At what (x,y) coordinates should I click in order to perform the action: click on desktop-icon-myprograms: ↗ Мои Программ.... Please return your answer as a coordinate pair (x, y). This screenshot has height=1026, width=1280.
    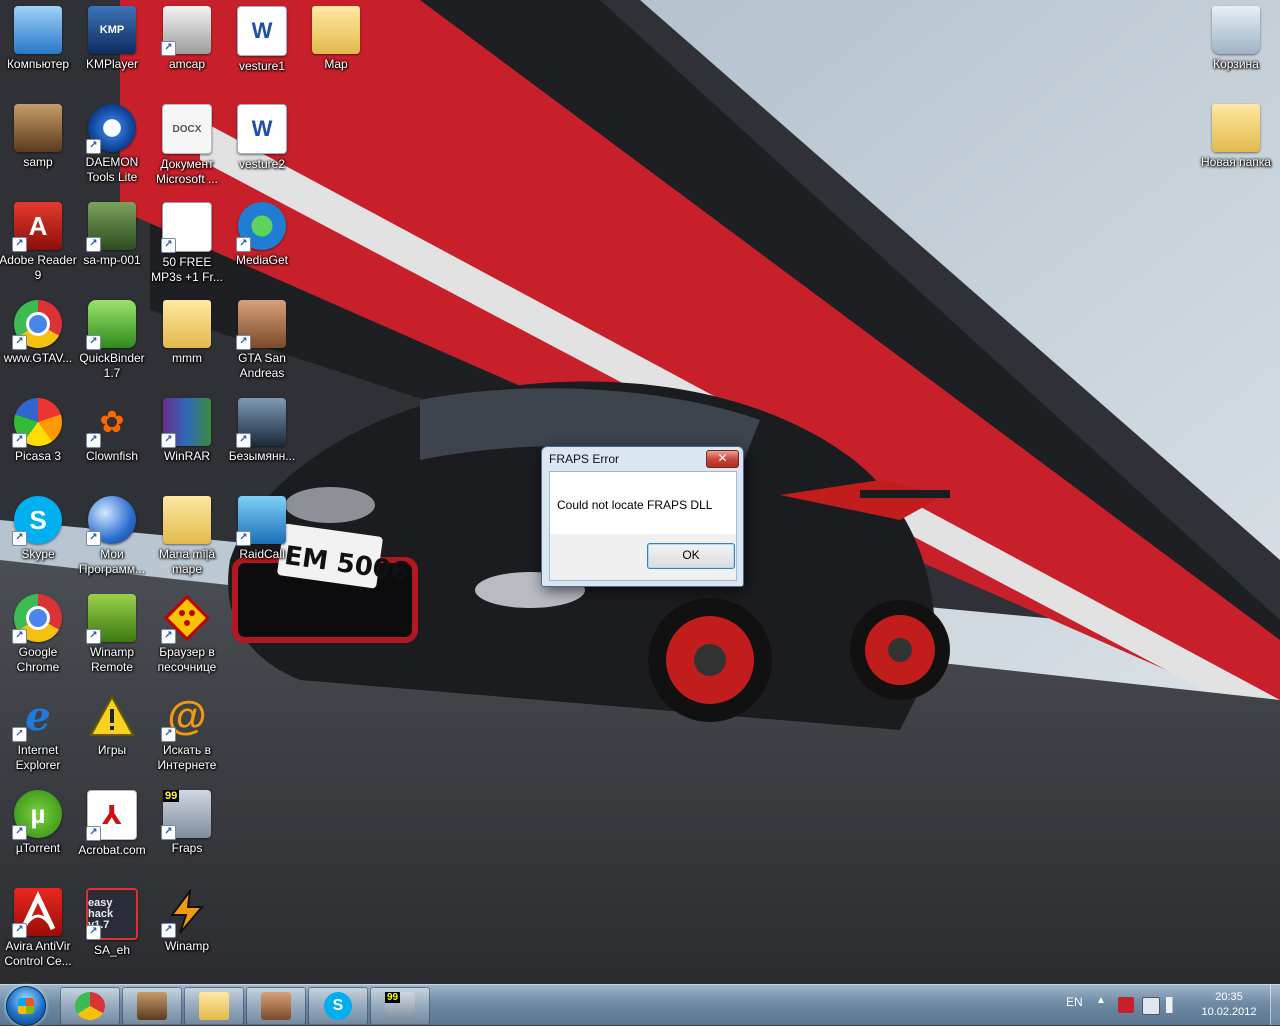
    Looking at the image, I should click on (112, 542).